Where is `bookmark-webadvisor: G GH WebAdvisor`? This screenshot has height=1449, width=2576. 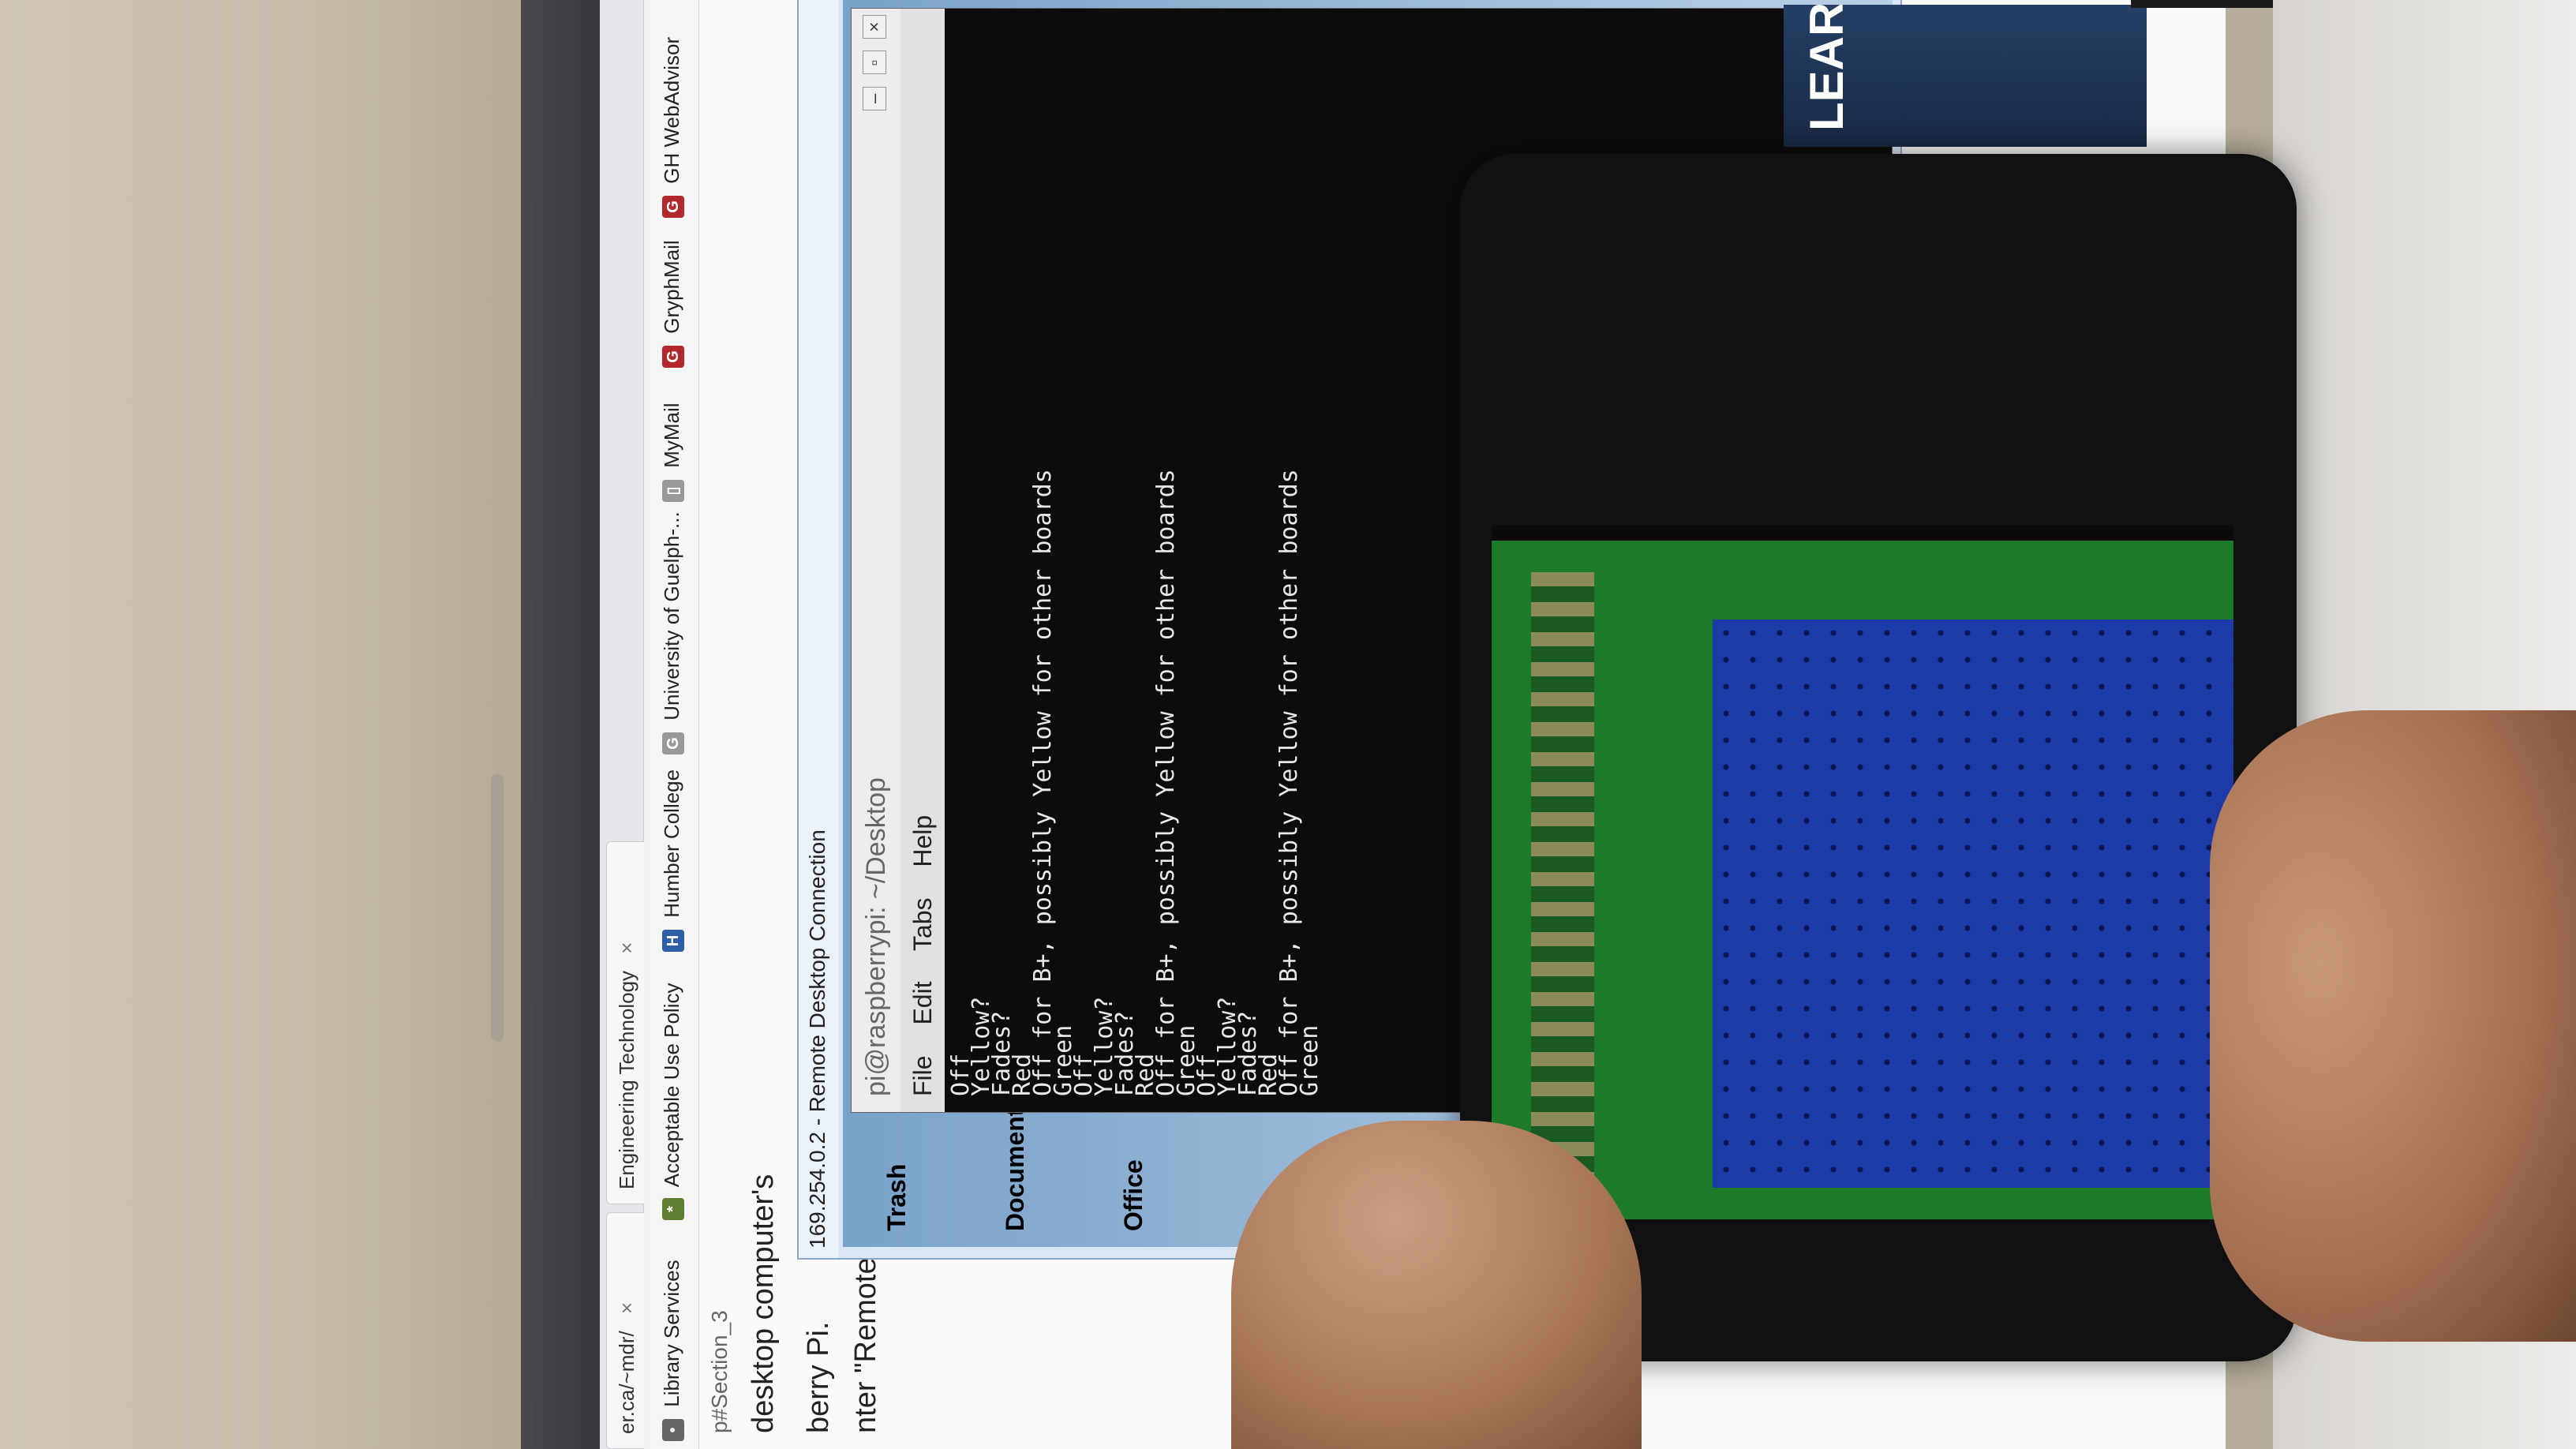 bookmark-webadvisor: G GH WebAdvisor is located at coordinates (672, 127).